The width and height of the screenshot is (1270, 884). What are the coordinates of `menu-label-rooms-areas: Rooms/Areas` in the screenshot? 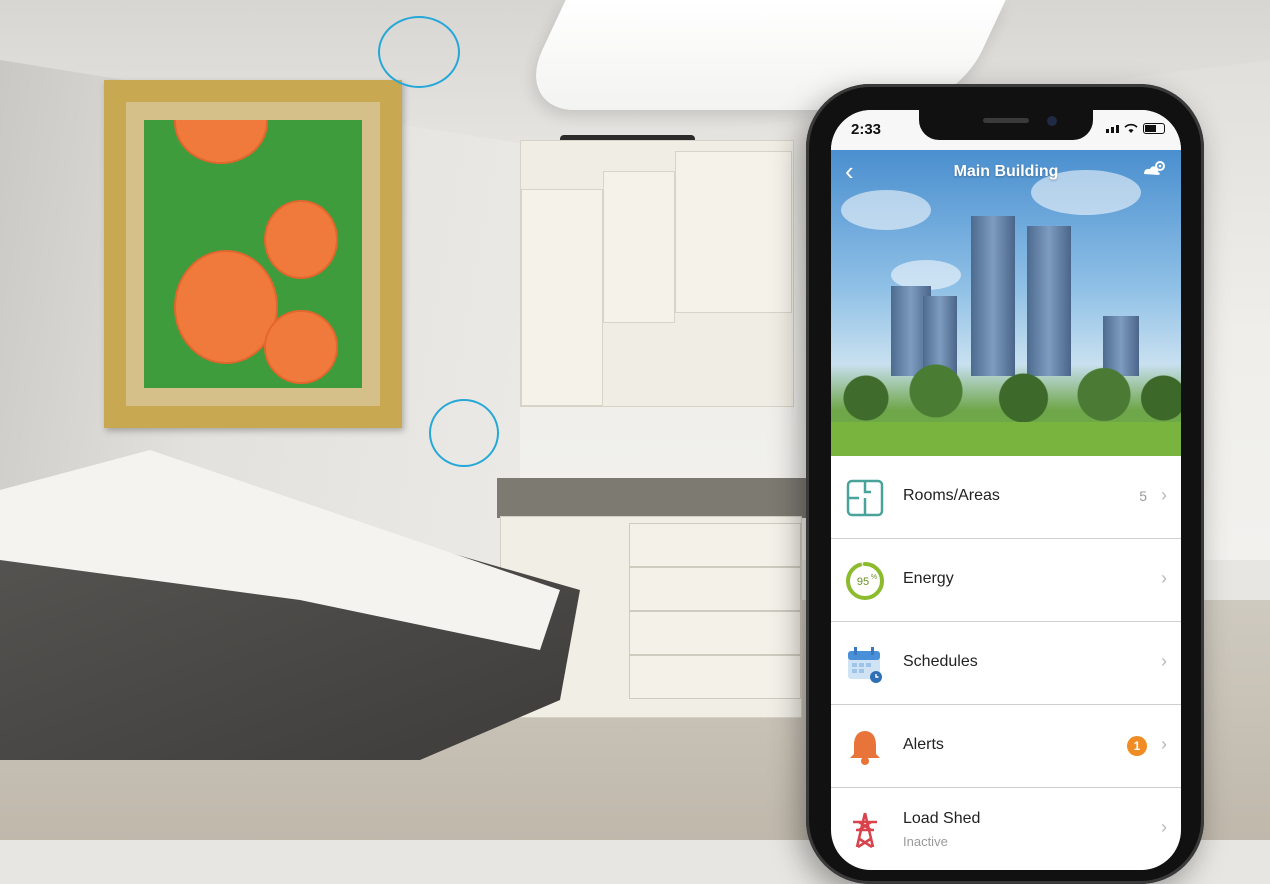 It's located at (951, 495).